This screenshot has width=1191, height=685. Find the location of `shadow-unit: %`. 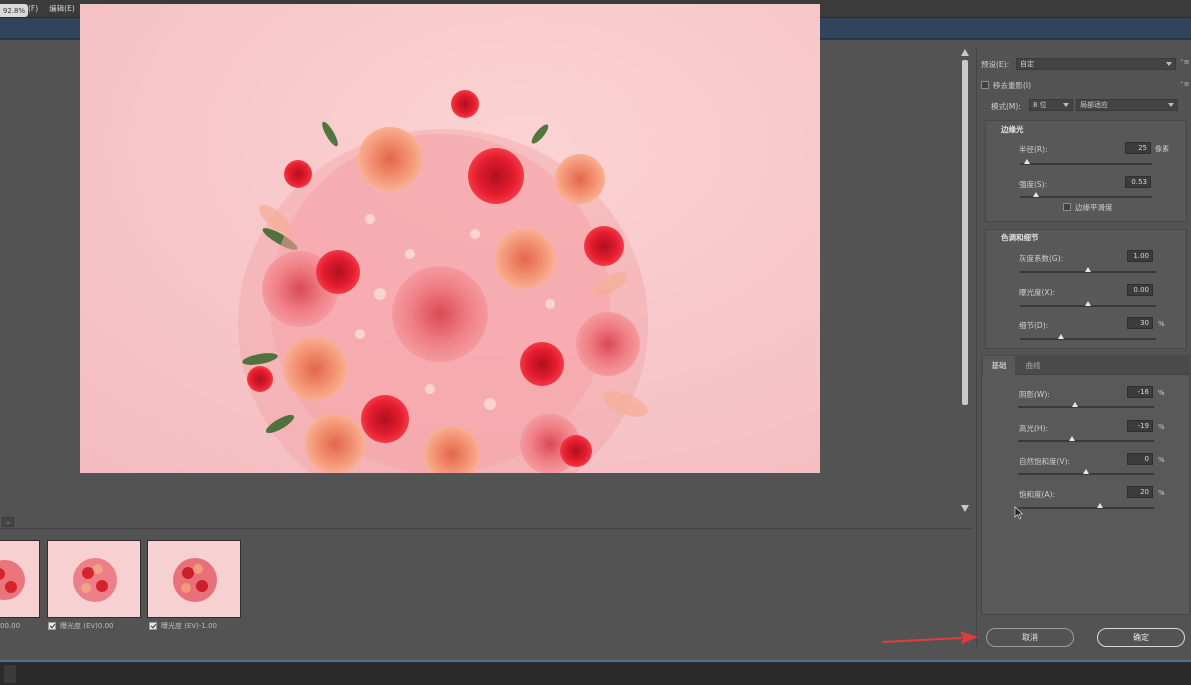

shadow-unit: % is located at coordinates (1161, 393).